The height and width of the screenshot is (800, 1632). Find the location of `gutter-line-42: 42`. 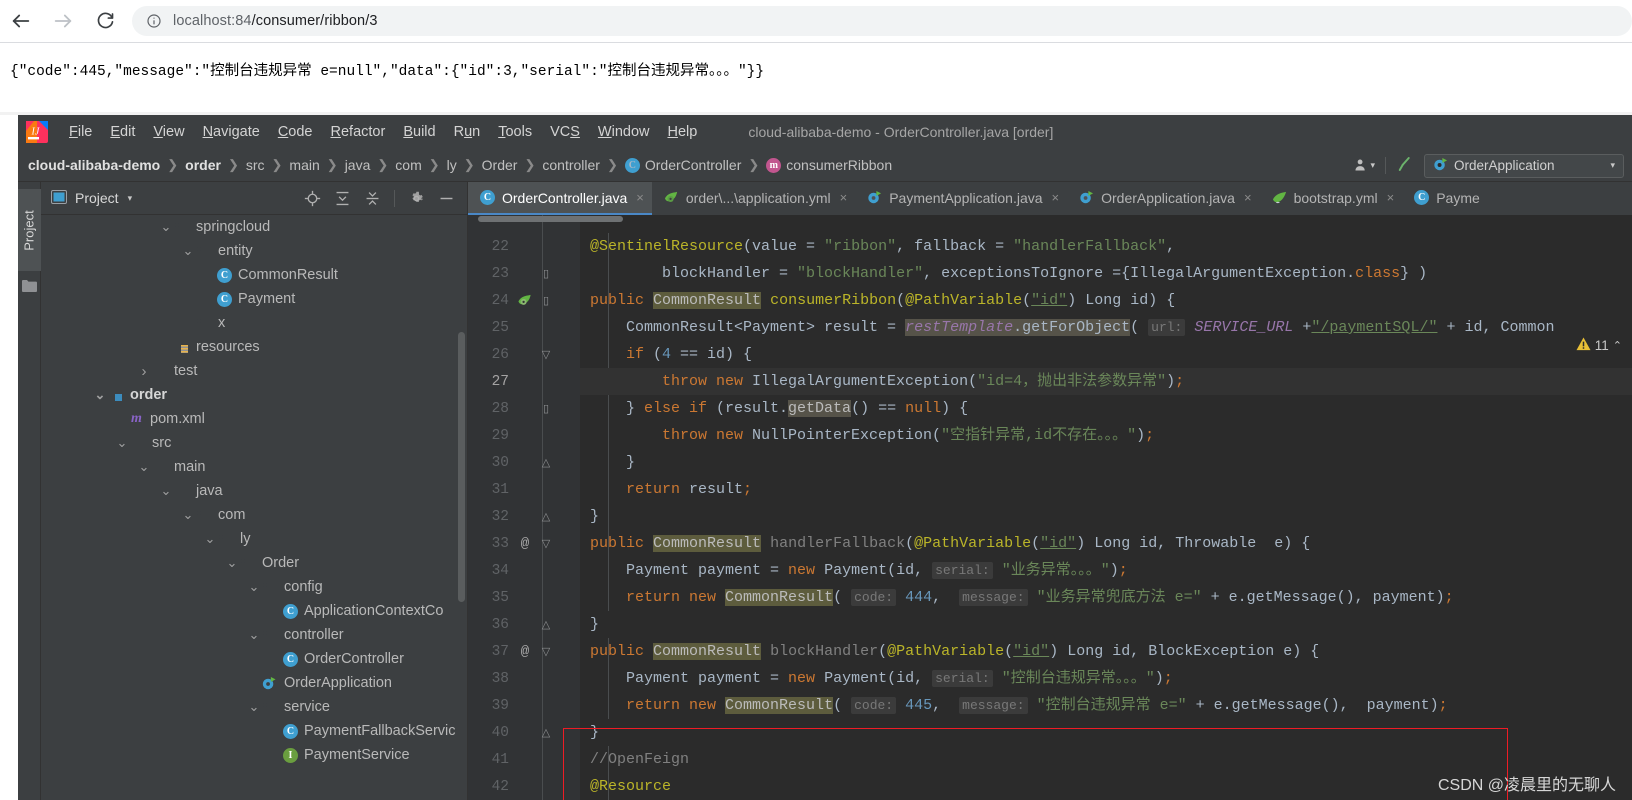

gutter-line-42: 42 is located at coordinates (524, 786).